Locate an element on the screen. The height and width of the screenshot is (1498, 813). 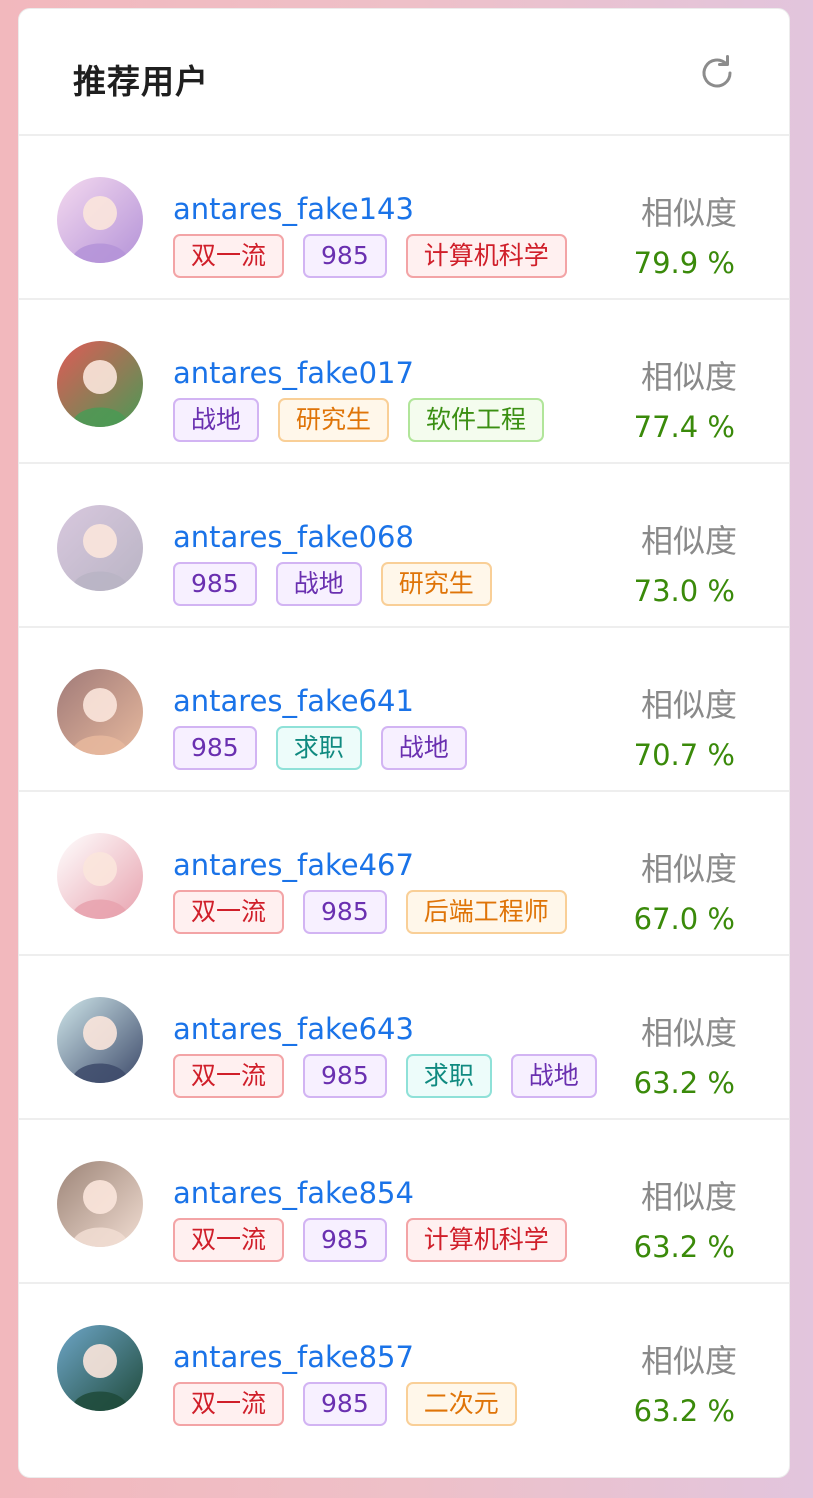
card-header: 推荐用户 is located at coordinates (404, 72).